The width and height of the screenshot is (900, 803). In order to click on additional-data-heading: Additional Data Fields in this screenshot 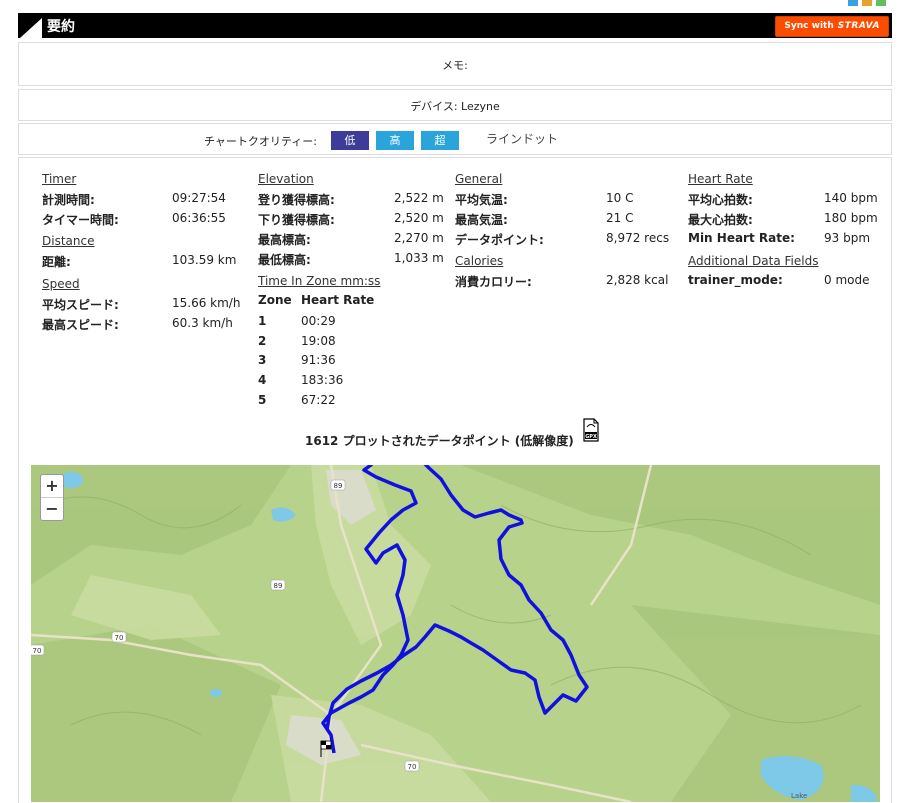, I will do `click(753, 261)`.